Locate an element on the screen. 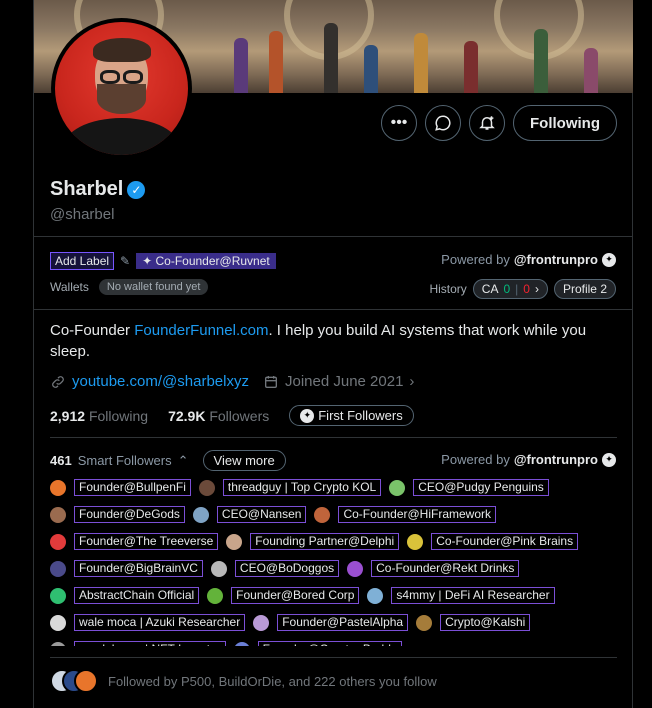 The width and height of the screenshot is (652, 708). smart-powered-by: Powered by @frontrunpro ✦ is located at coordinates (528, 459).